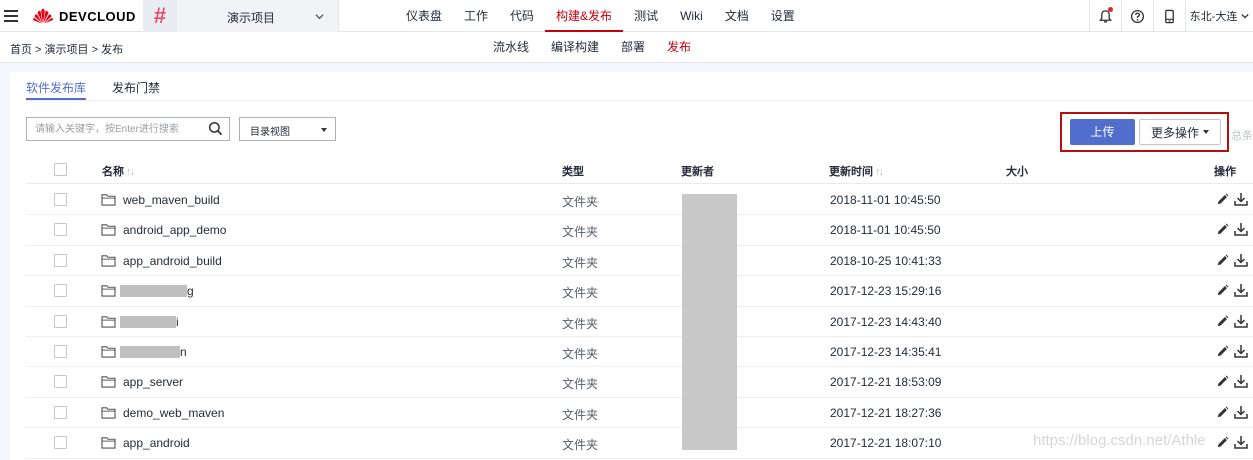  Describe the element at coordinates (639, 382) in the screenshot. I see `table-row: app_server文件夹y2017-12-21 18:53:09` at that location.